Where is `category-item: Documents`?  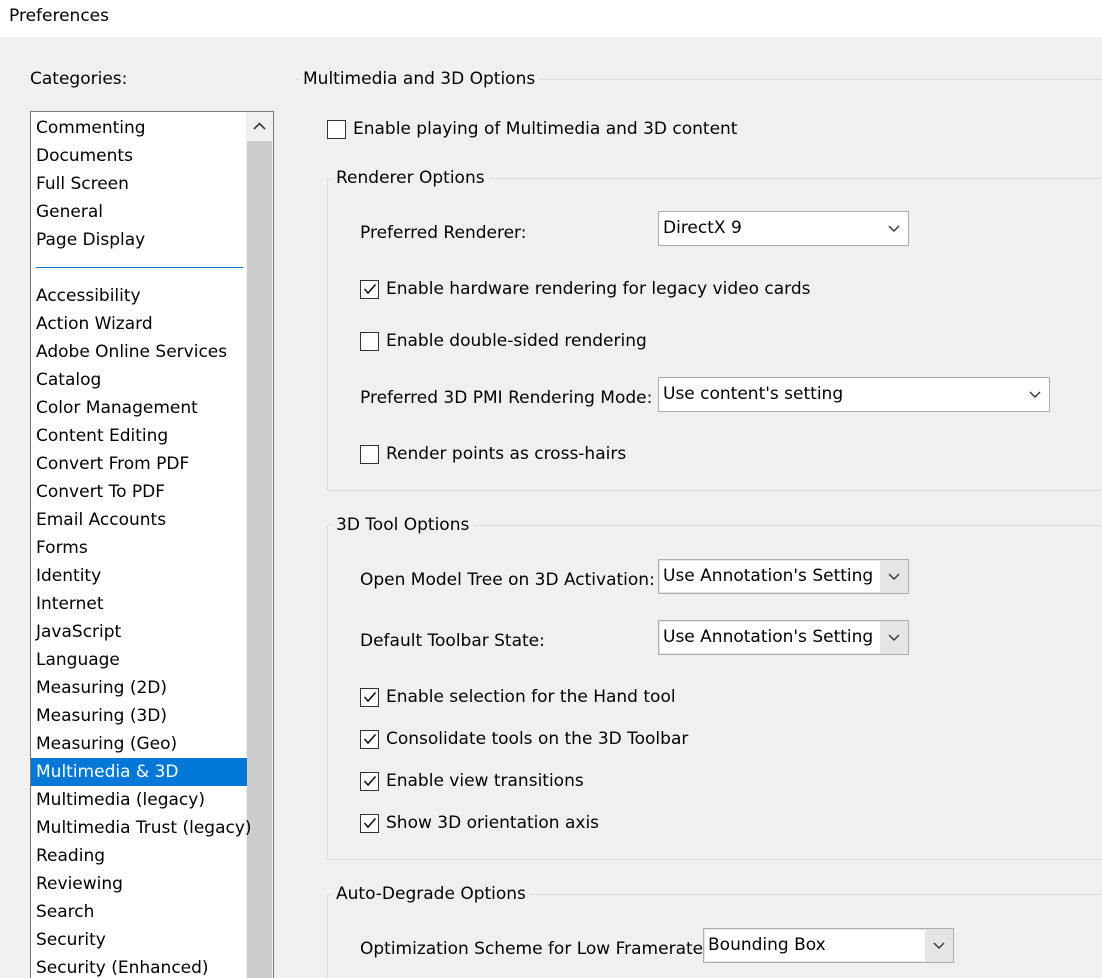
category-item: Documents is located at coordinates (139, 156).